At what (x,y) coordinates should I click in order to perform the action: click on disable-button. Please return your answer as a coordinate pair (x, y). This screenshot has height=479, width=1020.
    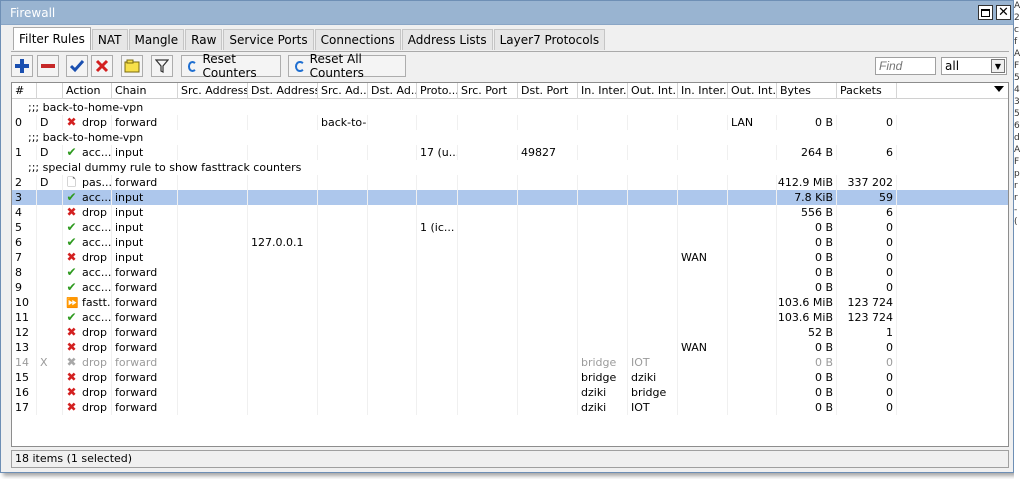
    Looking at the image, I should click on (102, 66).